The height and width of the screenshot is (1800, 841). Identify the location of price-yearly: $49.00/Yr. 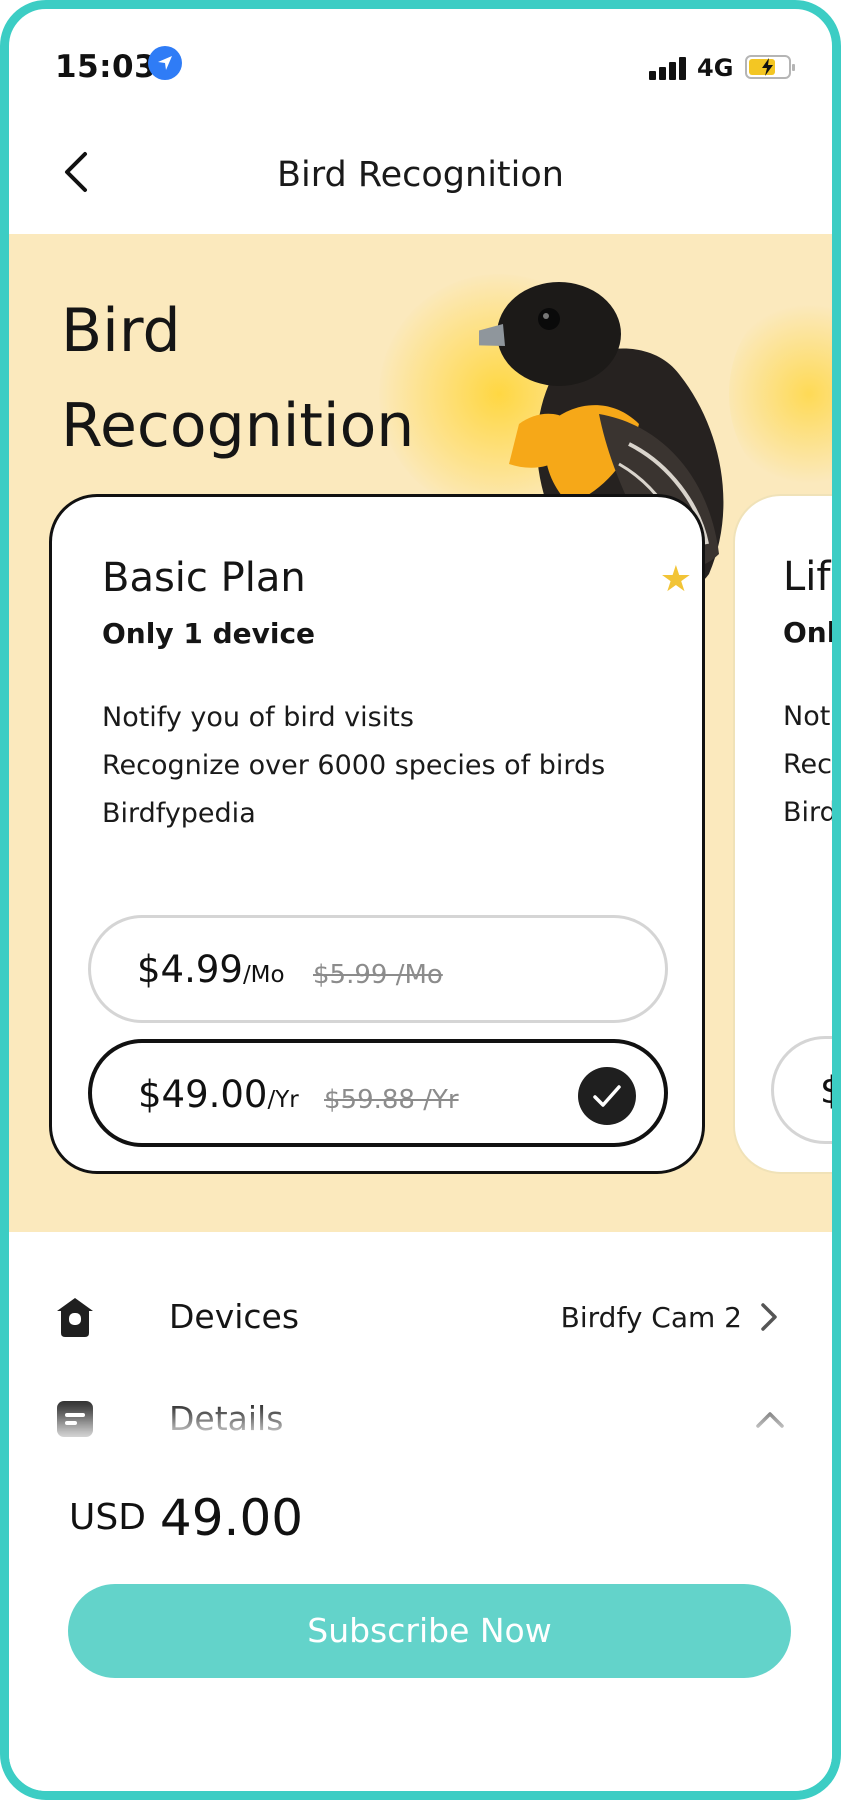
(218, 1094).